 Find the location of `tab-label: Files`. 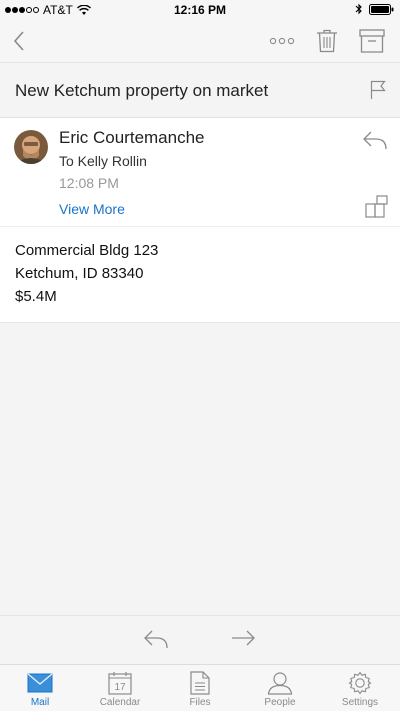

tab-label: Files is located at coordinates (200, 702).